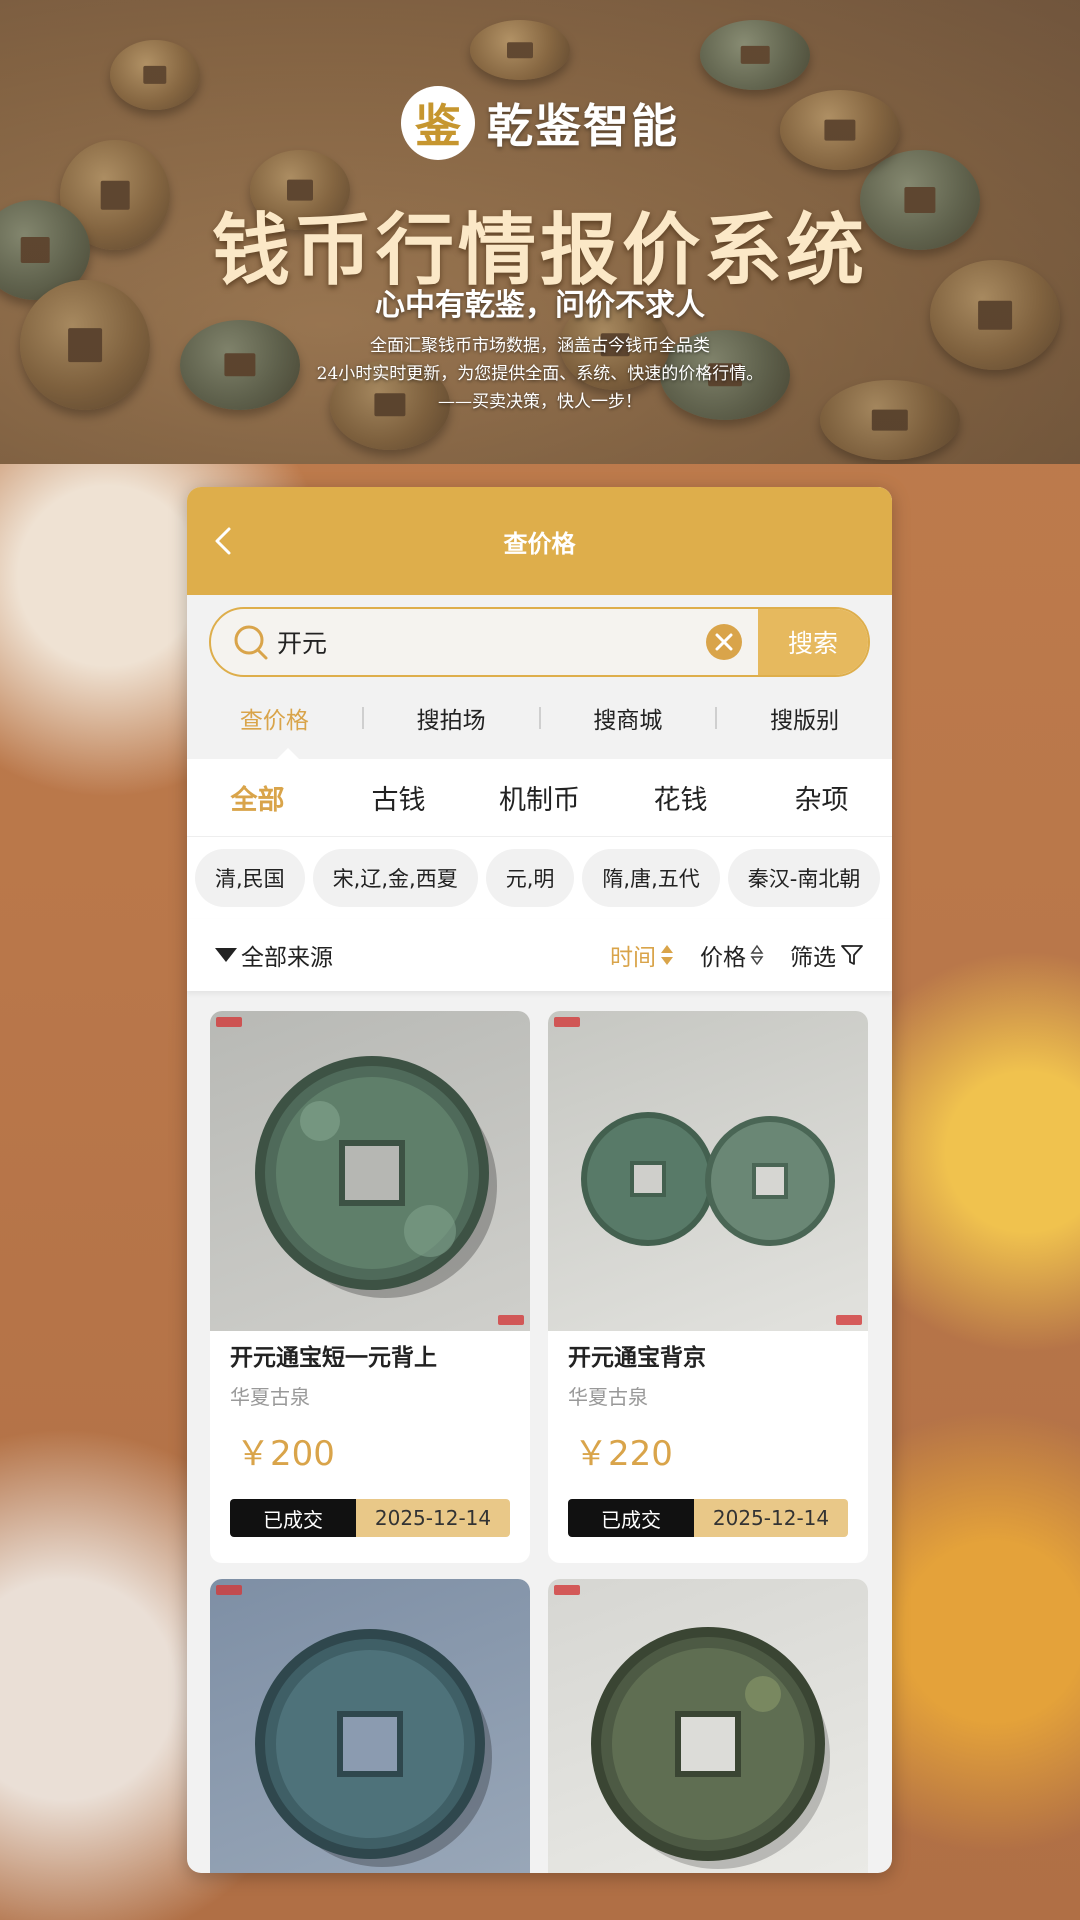 This screenshot has width=1080, height=1920. What do you see at coordinates (250, 878) in the screenshot?
I see `chip-qing-minguo: 清,民国` at bounding box center [250, 878].